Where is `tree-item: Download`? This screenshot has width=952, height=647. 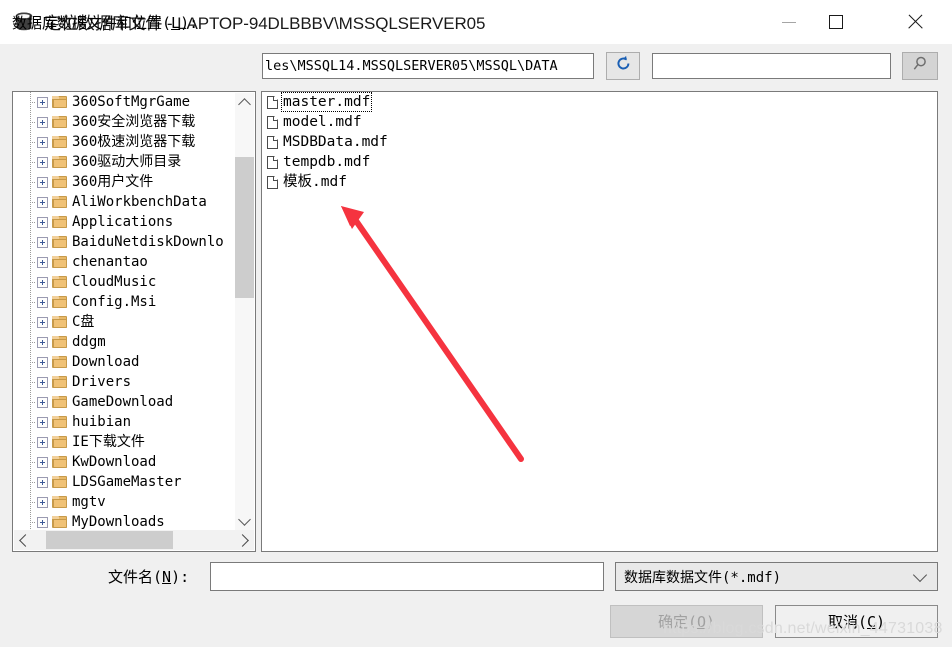 tree-item: Download is located at coordinates (125, 362).